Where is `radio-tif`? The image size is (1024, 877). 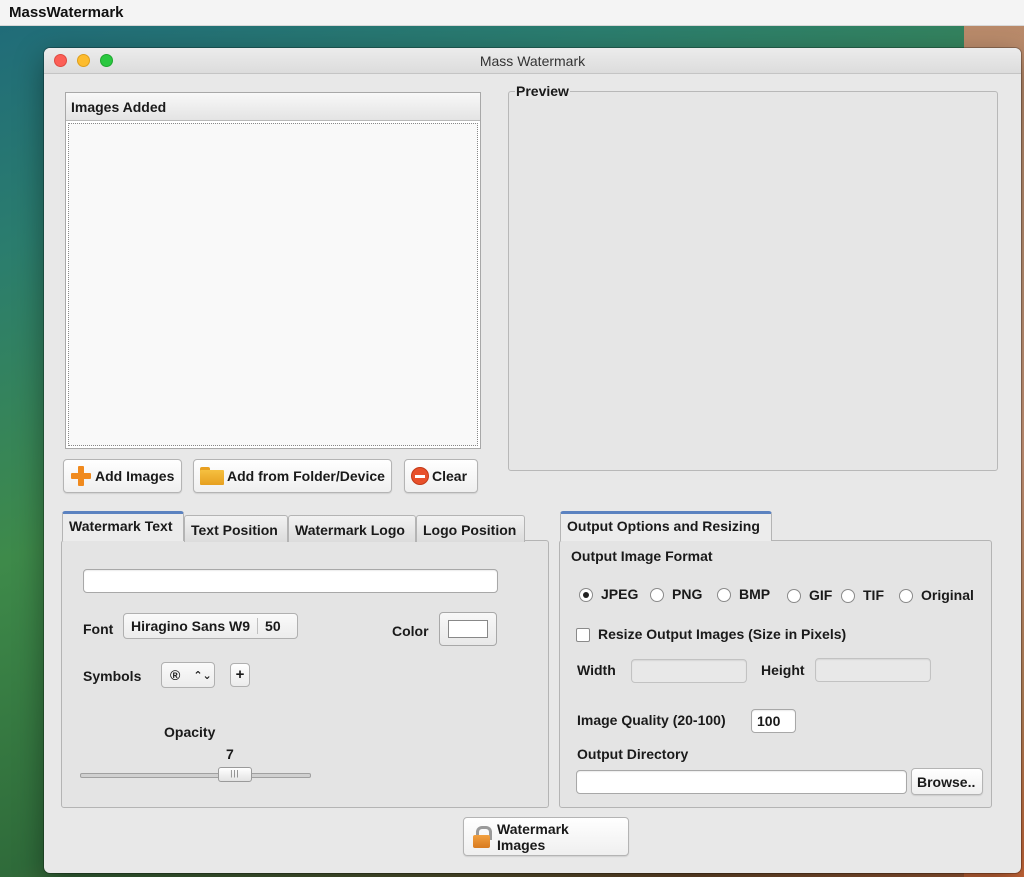 radio-tif is located at coordinates (848, 596).